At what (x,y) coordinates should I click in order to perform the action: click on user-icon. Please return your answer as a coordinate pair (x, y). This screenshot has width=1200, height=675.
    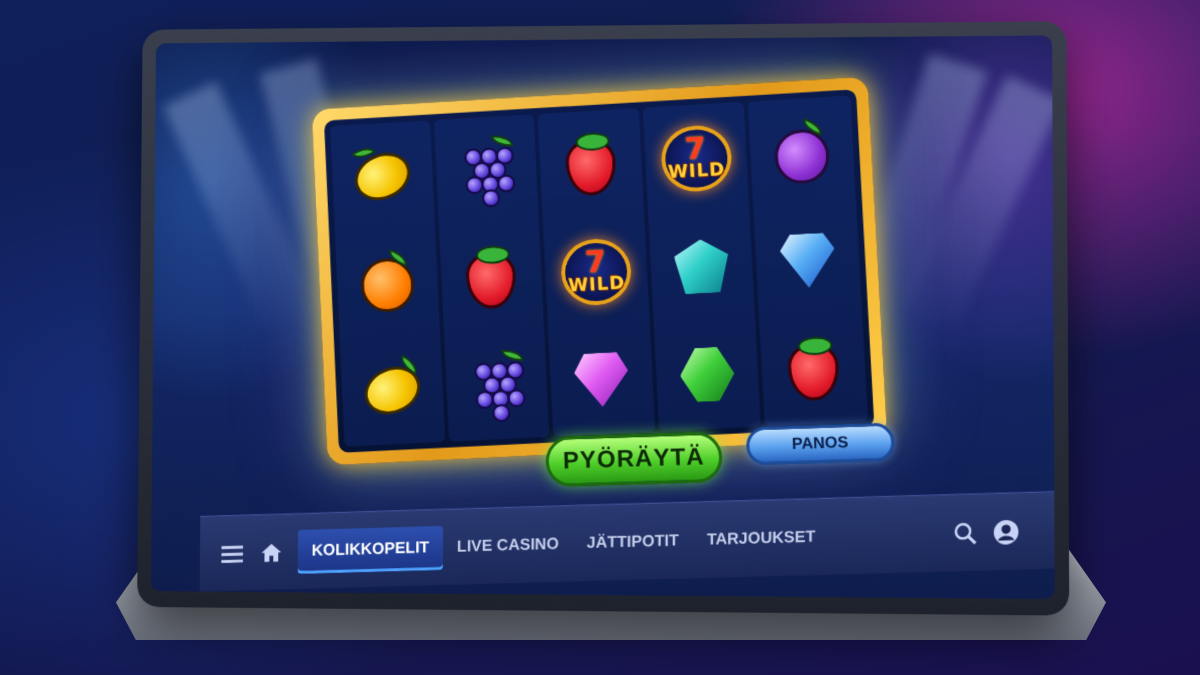
    Looking at the image, I should click on (1006, 531).